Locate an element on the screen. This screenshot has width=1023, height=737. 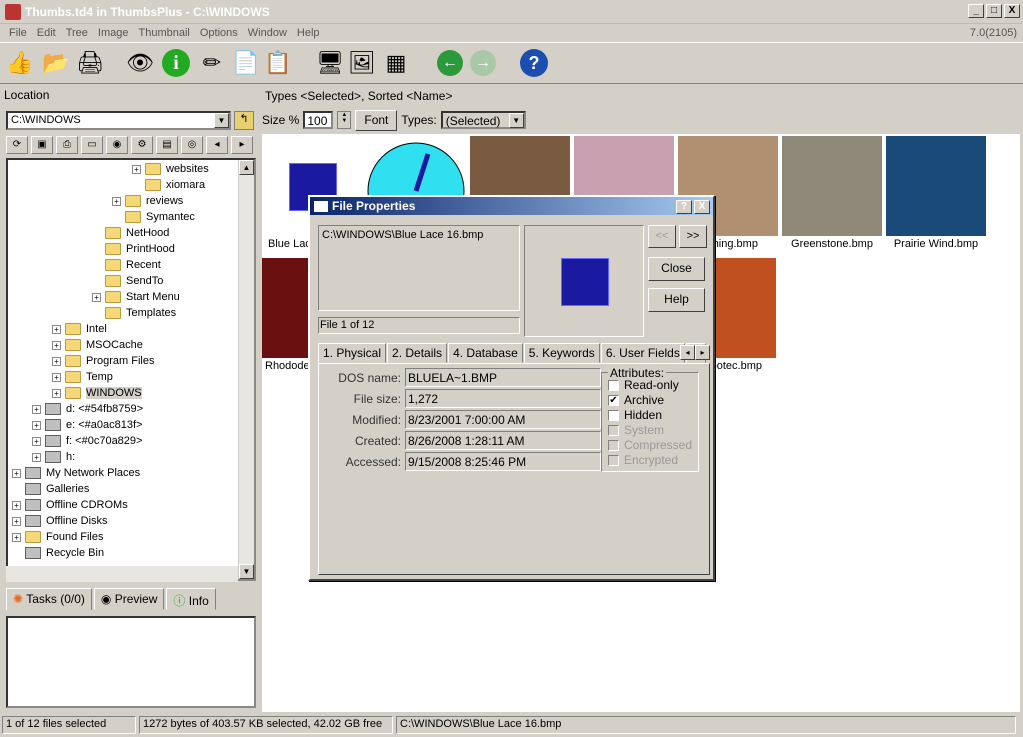
menu-file: File is located at coordinates (18, 33).